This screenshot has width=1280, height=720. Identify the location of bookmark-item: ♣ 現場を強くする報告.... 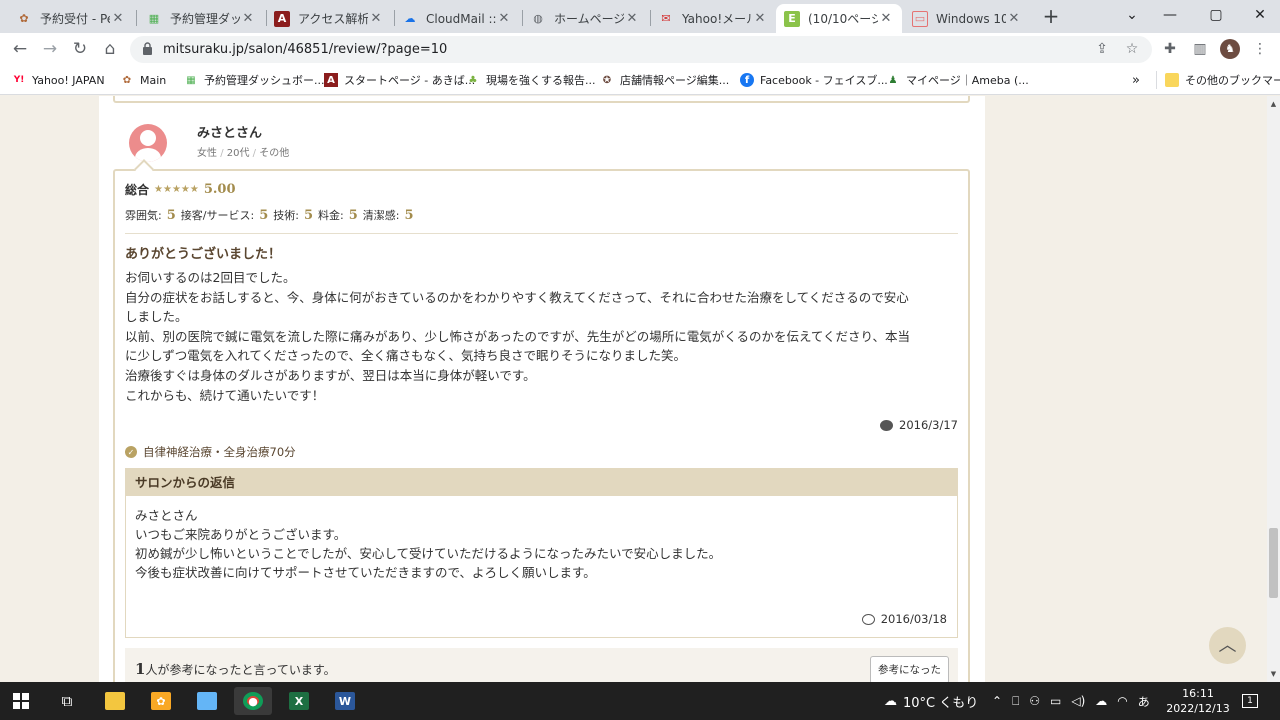
(531, 80).